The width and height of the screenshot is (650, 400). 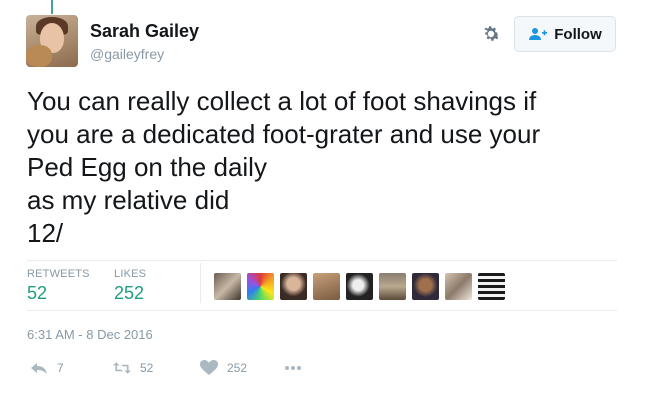 What do you see at coordinates (237, 368) in the screenshot?
I see `like-count: 252` at bounding box center [237, 368].